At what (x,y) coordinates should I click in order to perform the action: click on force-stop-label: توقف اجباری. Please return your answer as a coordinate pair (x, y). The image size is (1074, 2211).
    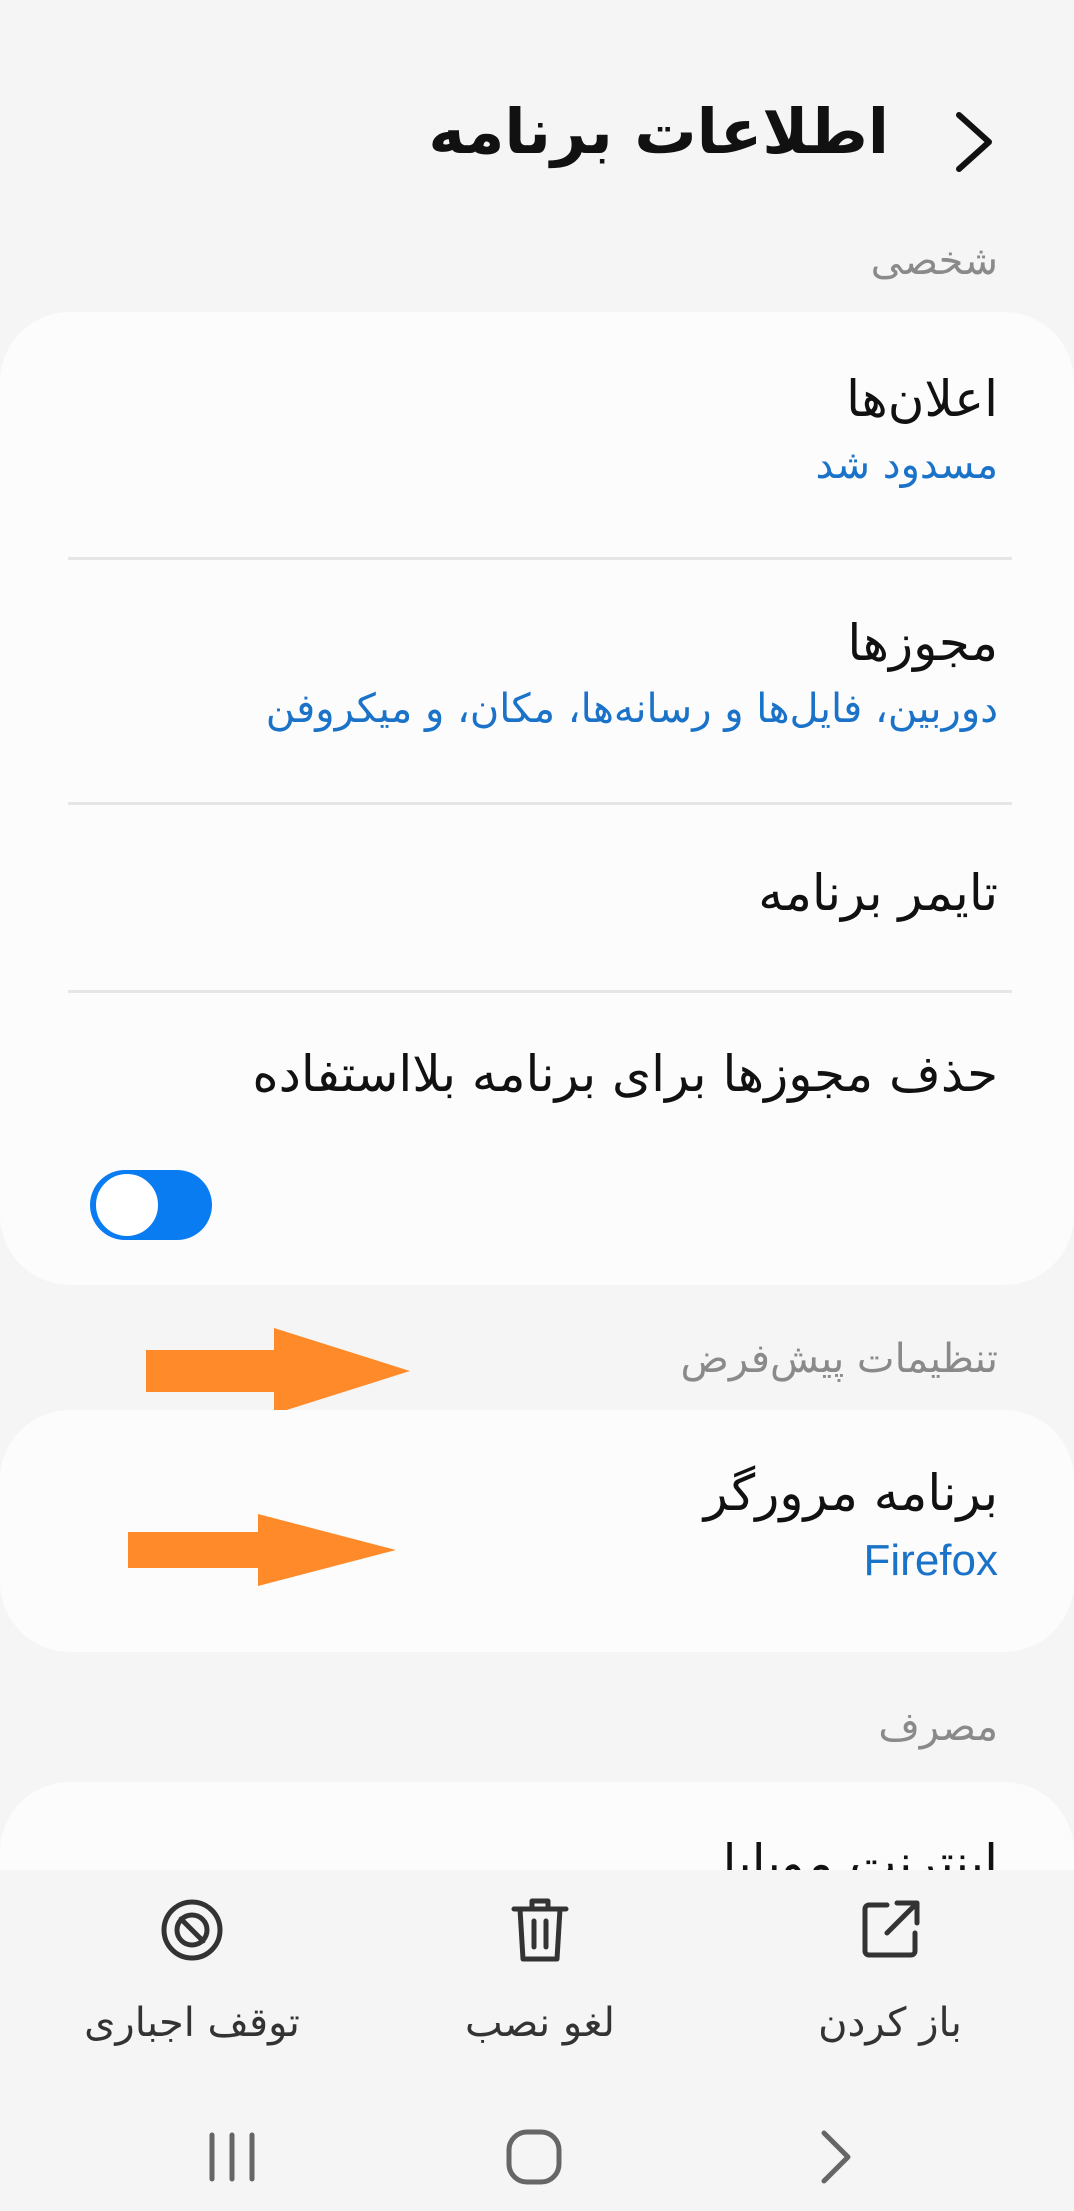
    Looking at the image, I should click on (192, 2023).